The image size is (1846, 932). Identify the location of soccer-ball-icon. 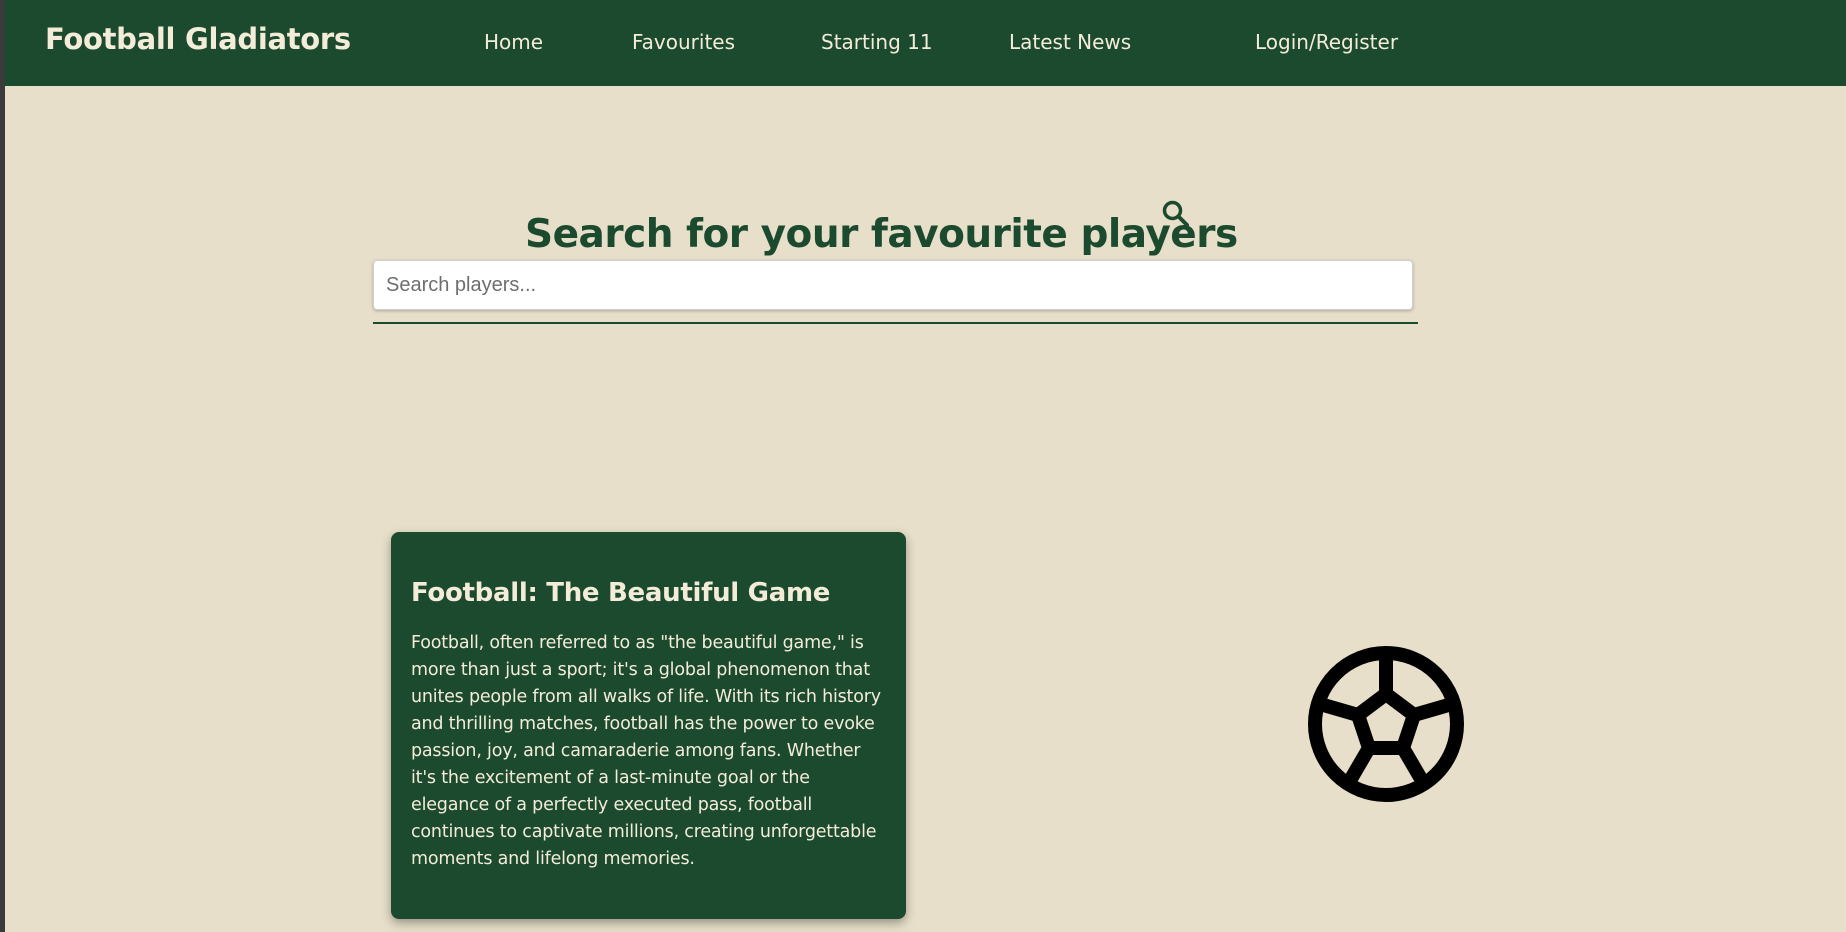
(1386, 724).